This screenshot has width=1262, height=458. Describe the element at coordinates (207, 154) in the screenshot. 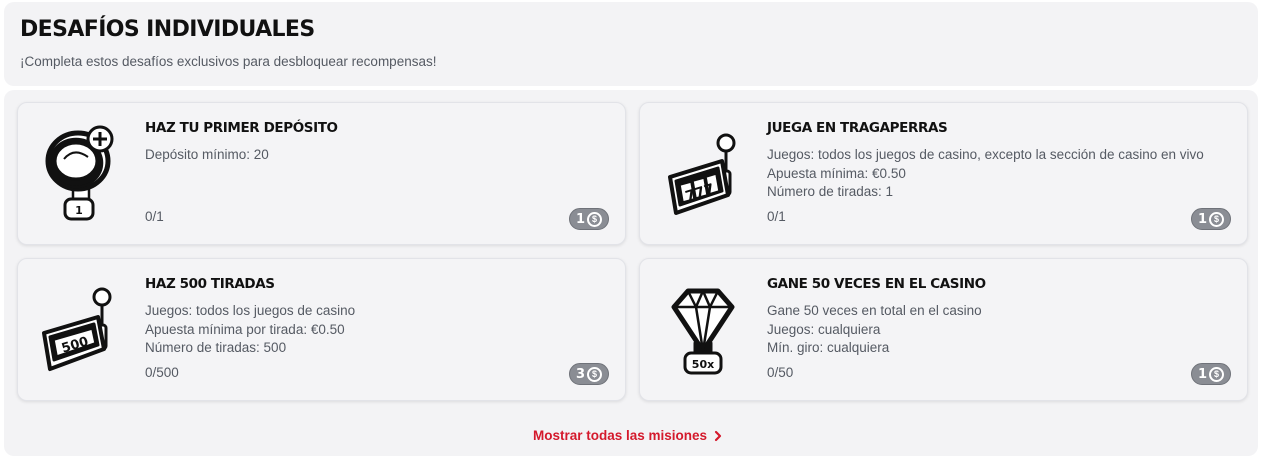

I see `challenge-detail: Depósito mínimo: 20` at that location.